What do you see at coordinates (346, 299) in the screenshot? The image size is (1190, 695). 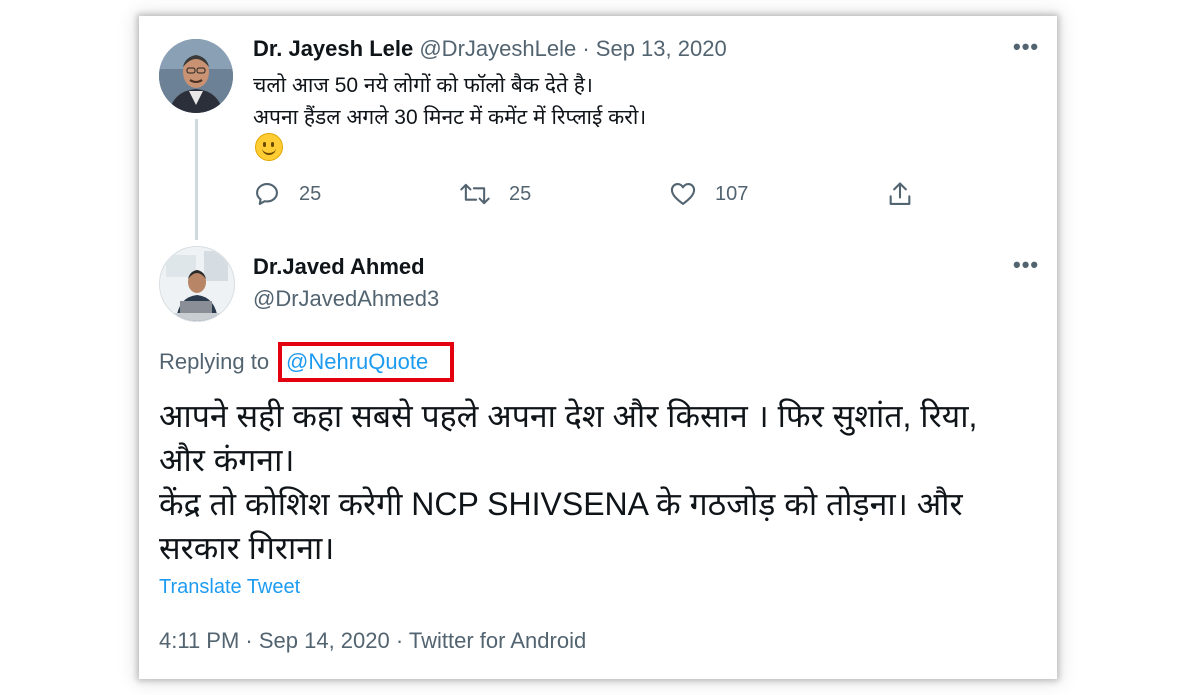 I see `tweet2-author-handle: @DrJavedAhmed3` at bounding box center [346, 299].